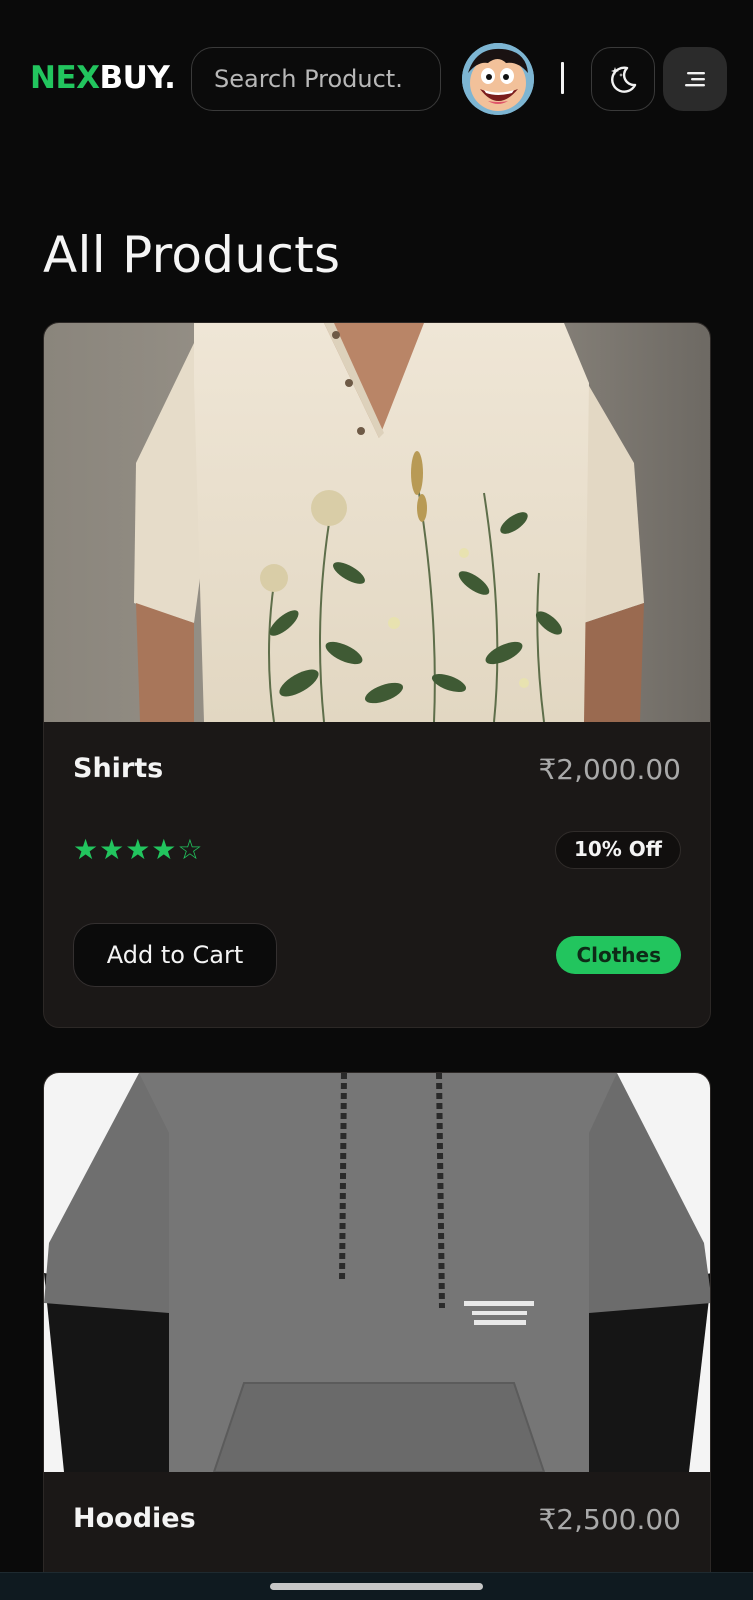  I want to click on avatar-illustration, so click(498, 79).